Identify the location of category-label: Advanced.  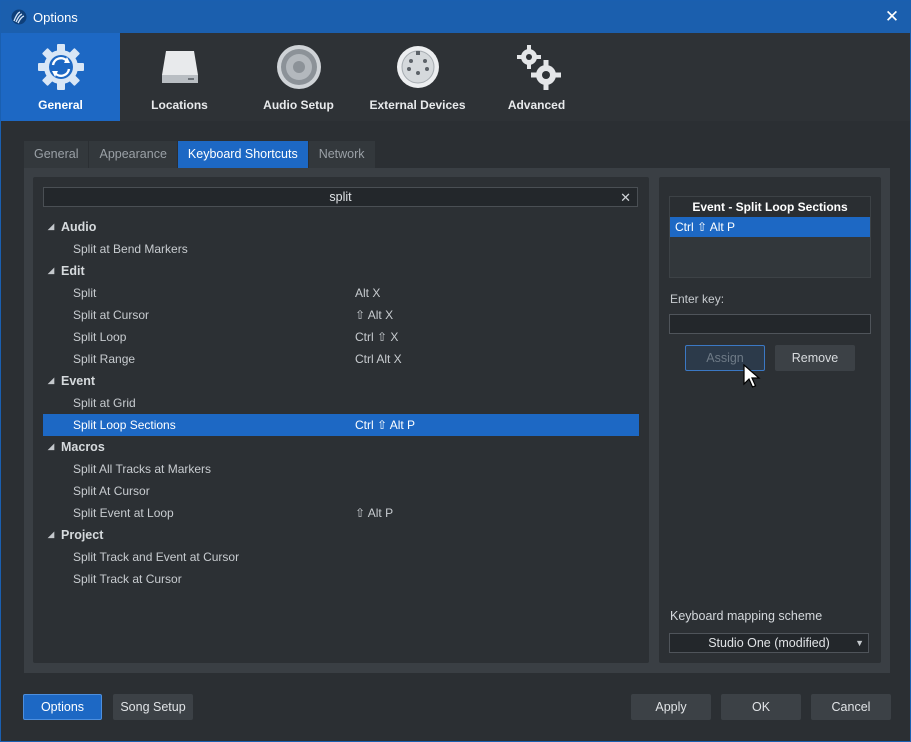
(536, 105).